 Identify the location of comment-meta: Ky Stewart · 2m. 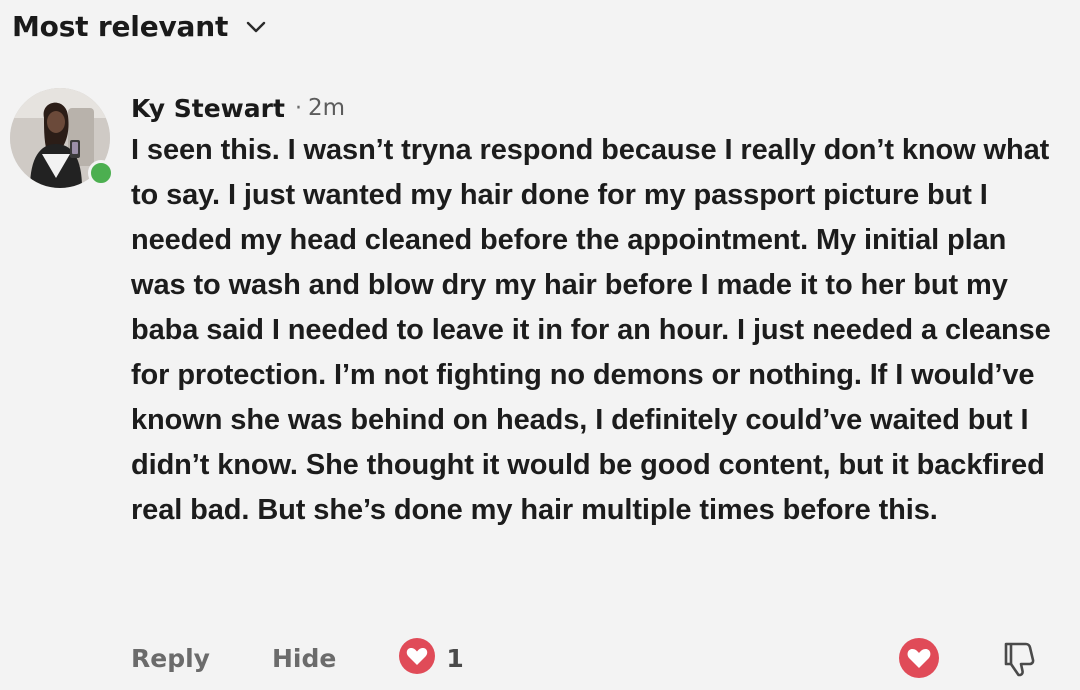
(238, 108).